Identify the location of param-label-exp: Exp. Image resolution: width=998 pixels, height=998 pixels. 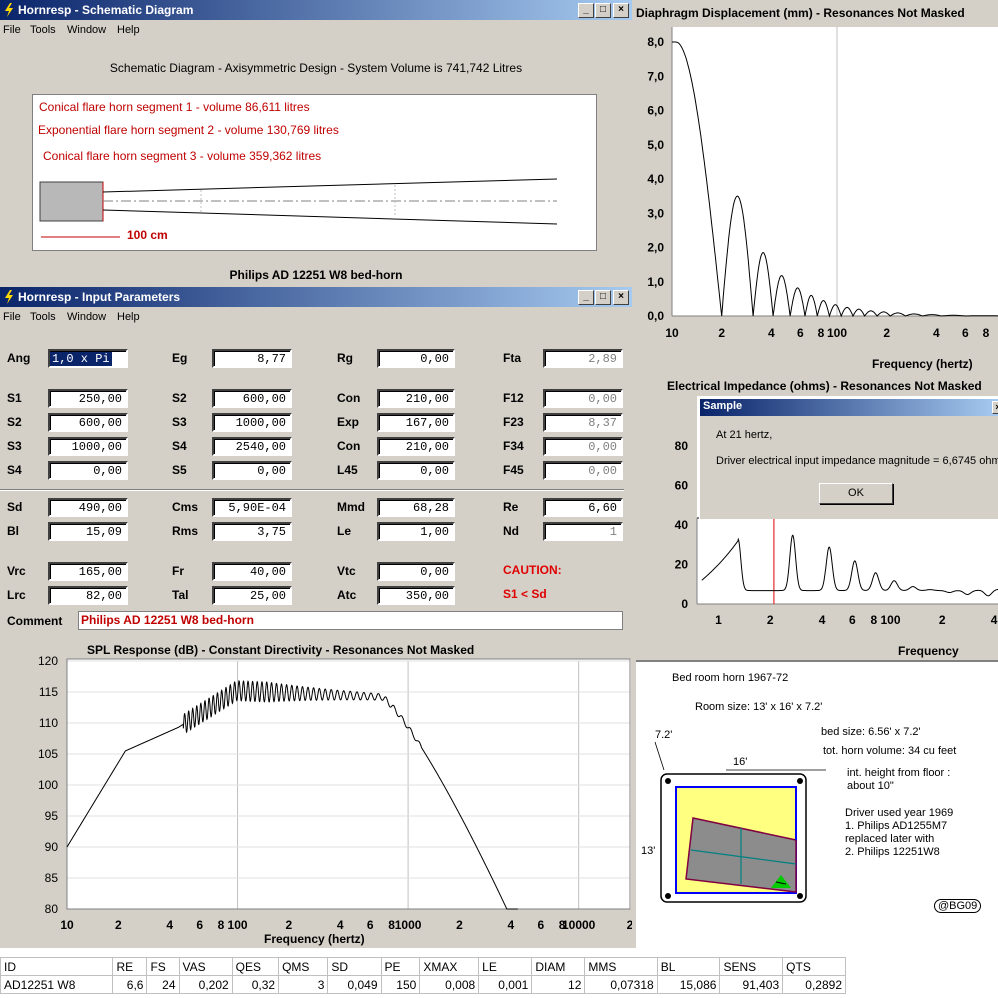
(348, 422).